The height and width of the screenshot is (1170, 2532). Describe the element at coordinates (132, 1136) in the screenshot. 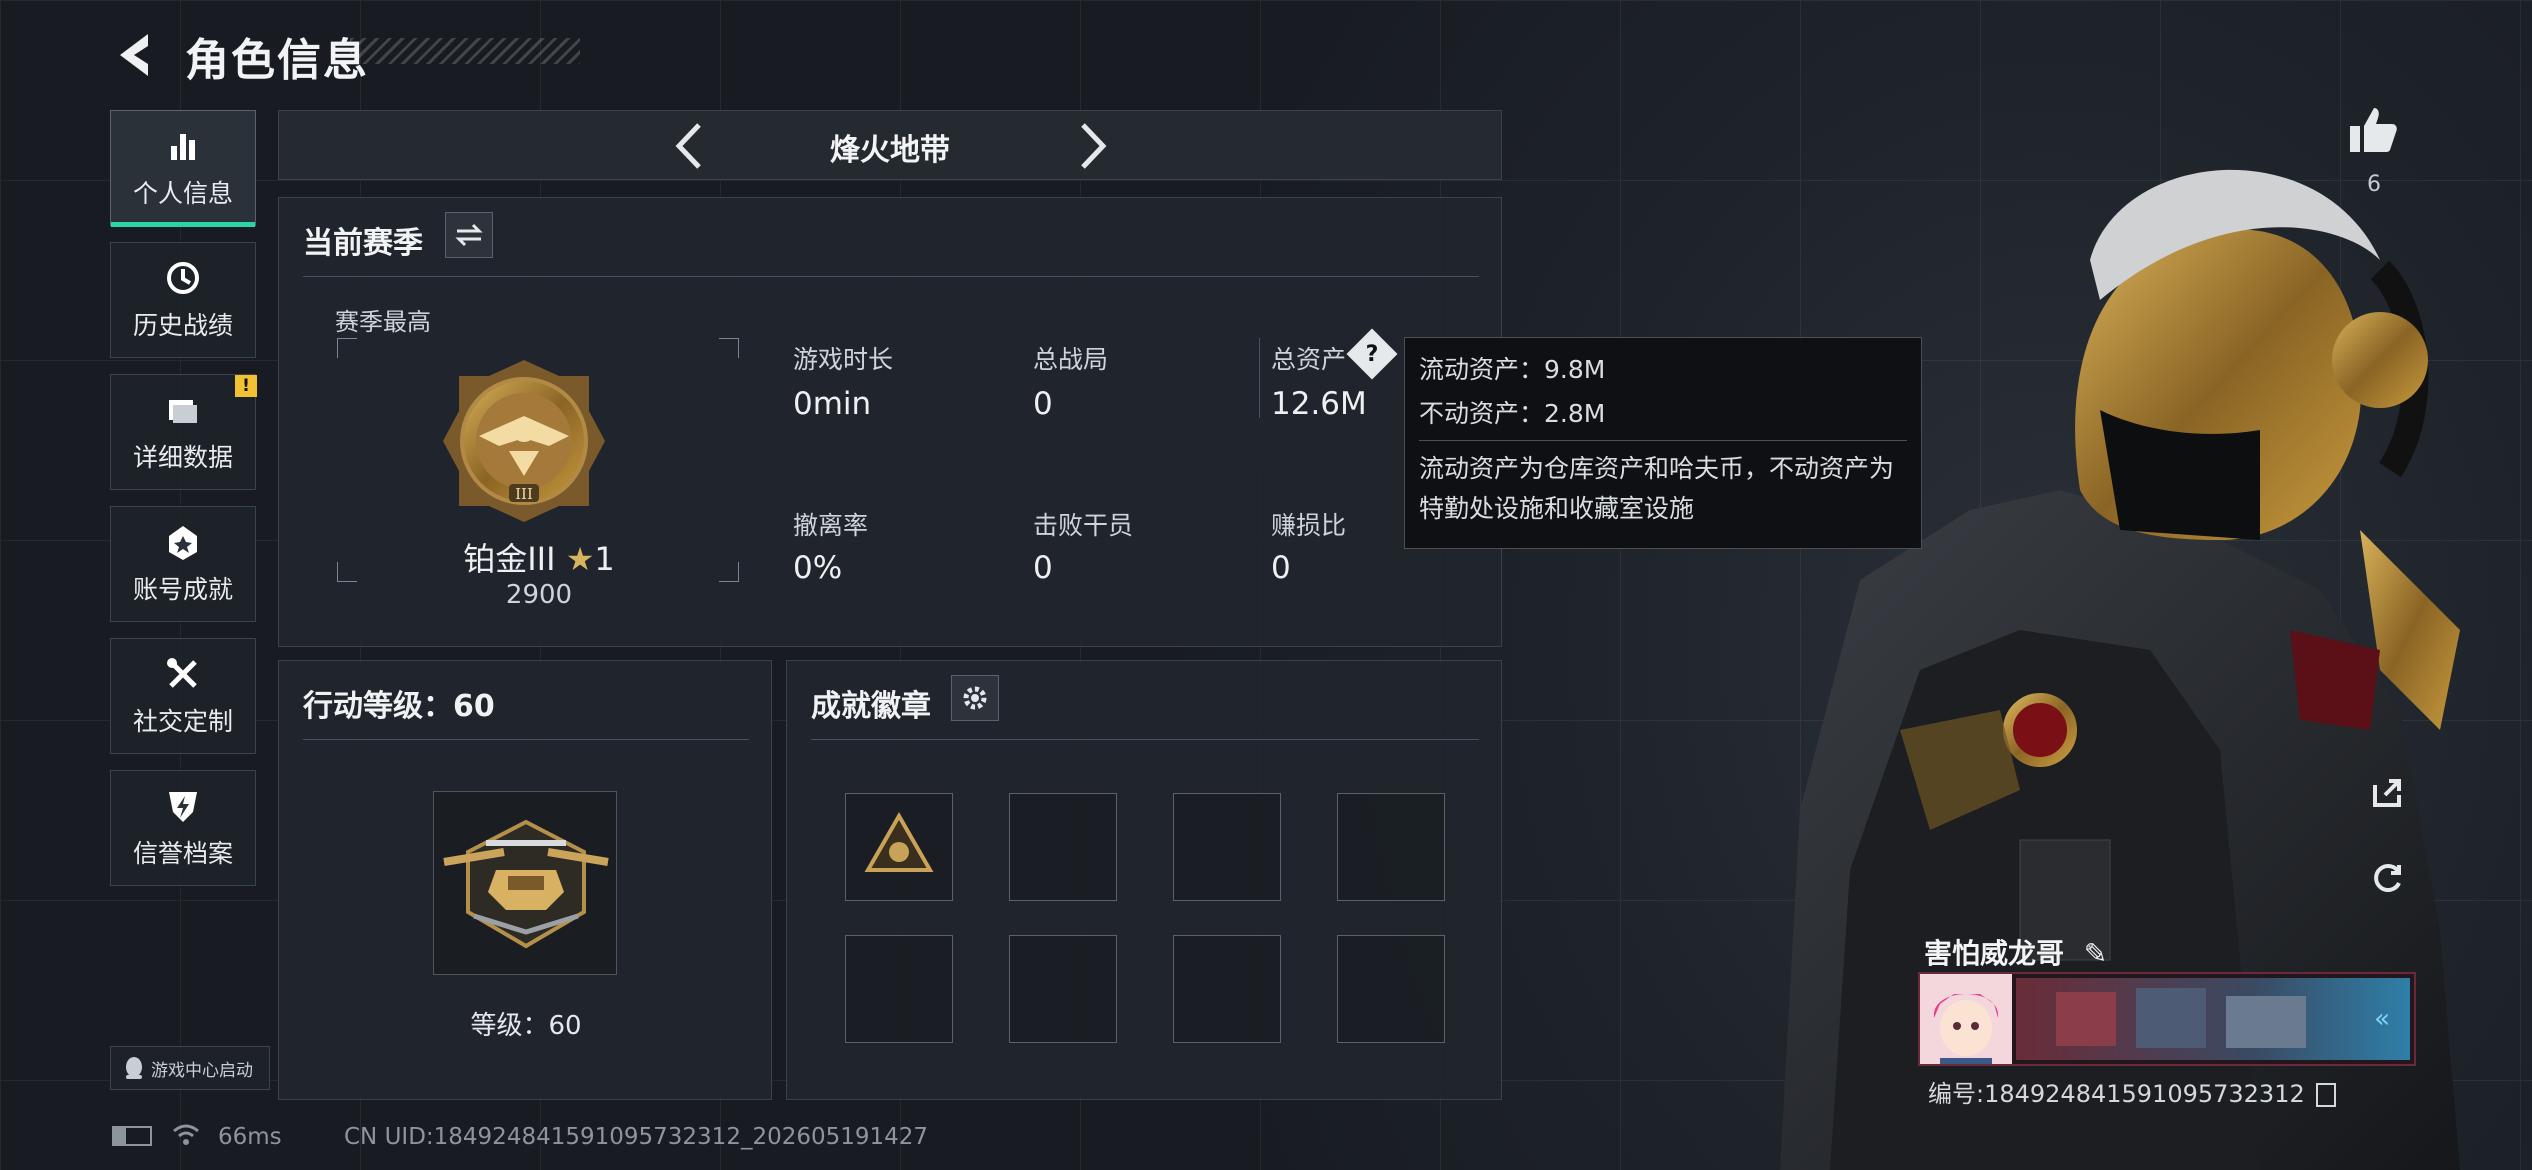

I see `battery-icon` at that location.